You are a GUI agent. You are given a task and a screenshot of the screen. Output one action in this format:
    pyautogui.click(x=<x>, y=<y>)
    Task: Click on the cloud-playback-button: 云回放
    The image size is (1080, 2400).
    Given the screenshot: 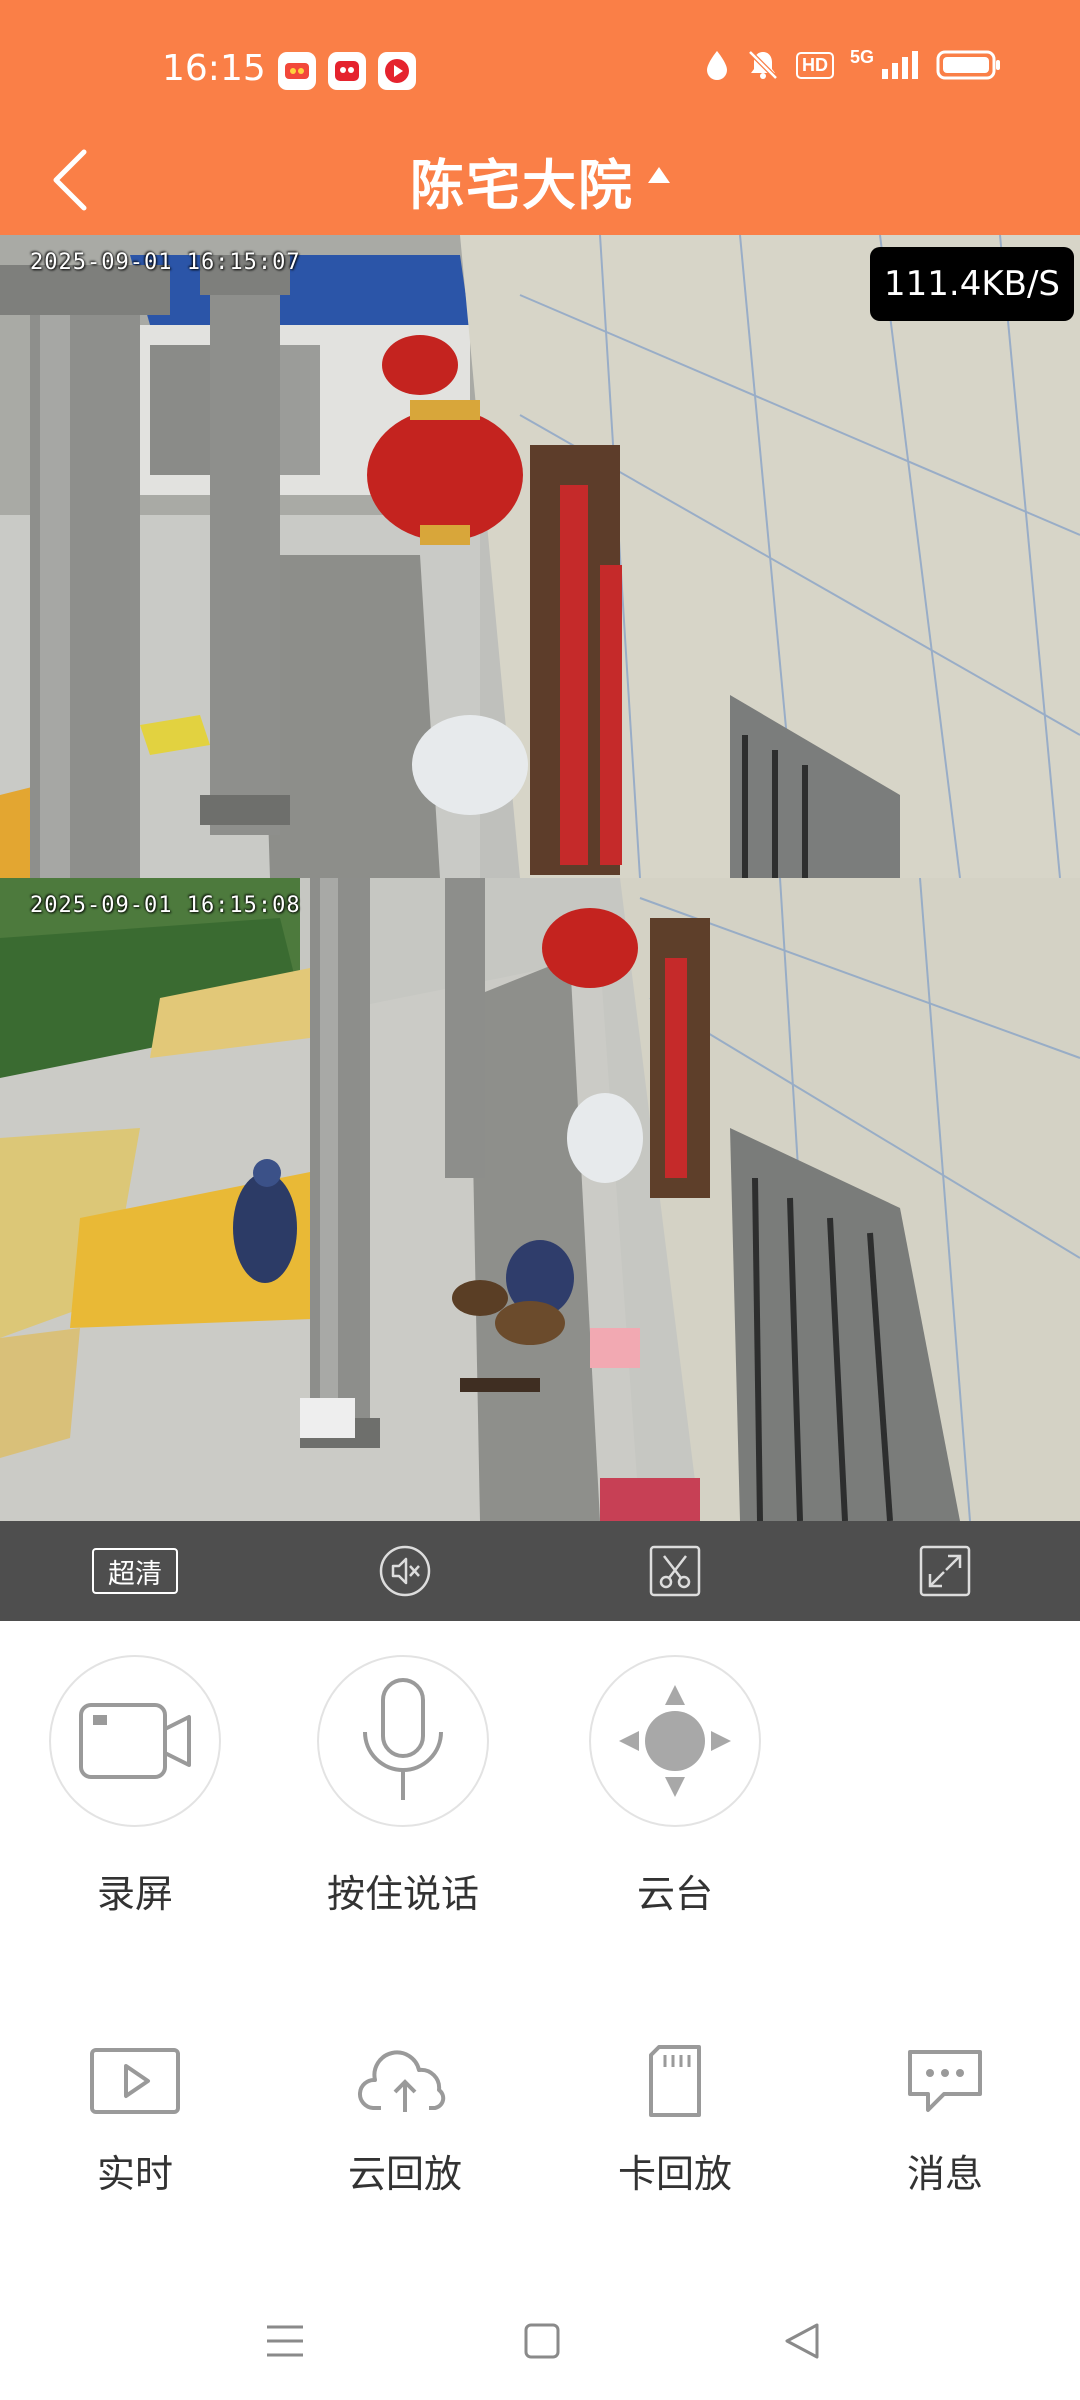 What is the action you would take?
    pyautogui.click(x=405, y=2119)
    